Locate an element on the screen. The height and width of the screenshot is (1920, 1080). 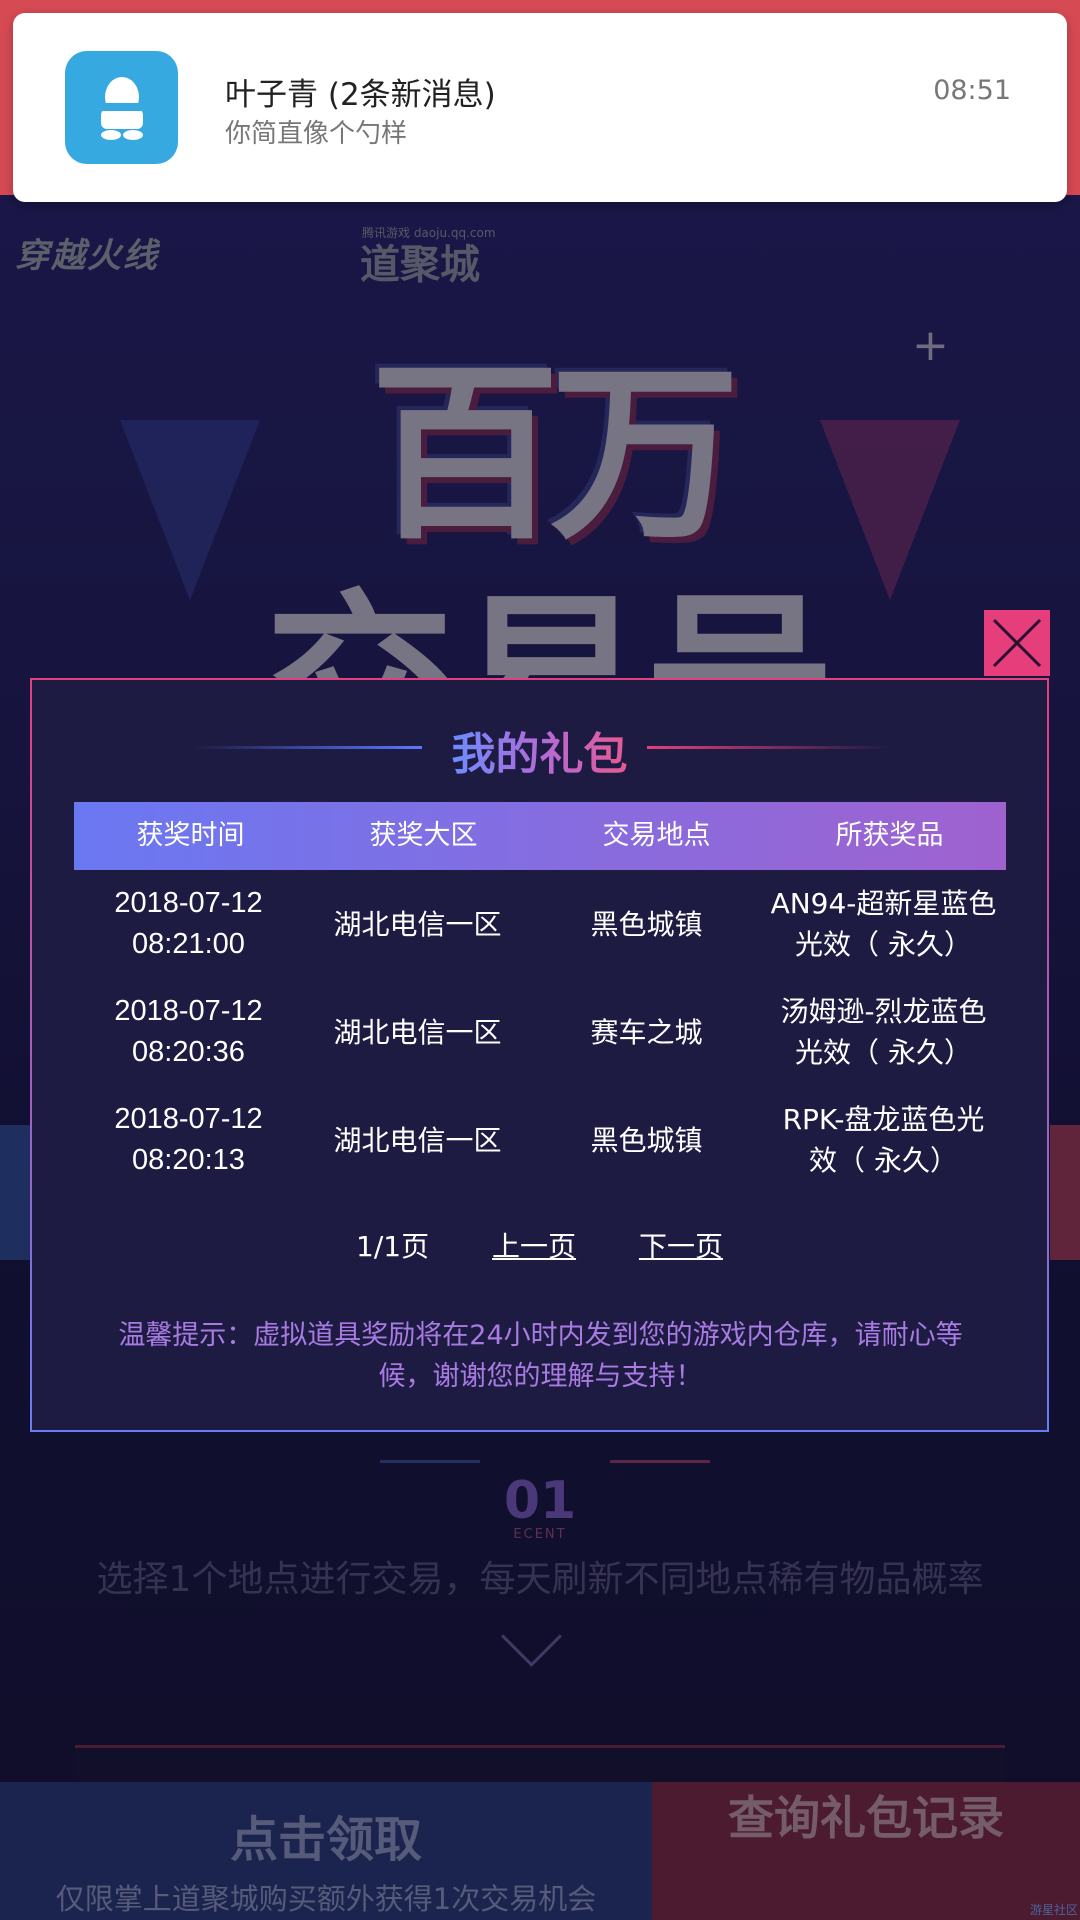
cell-time: 2018-07-12 08:20:13 is located at coordinates (188, 1140).